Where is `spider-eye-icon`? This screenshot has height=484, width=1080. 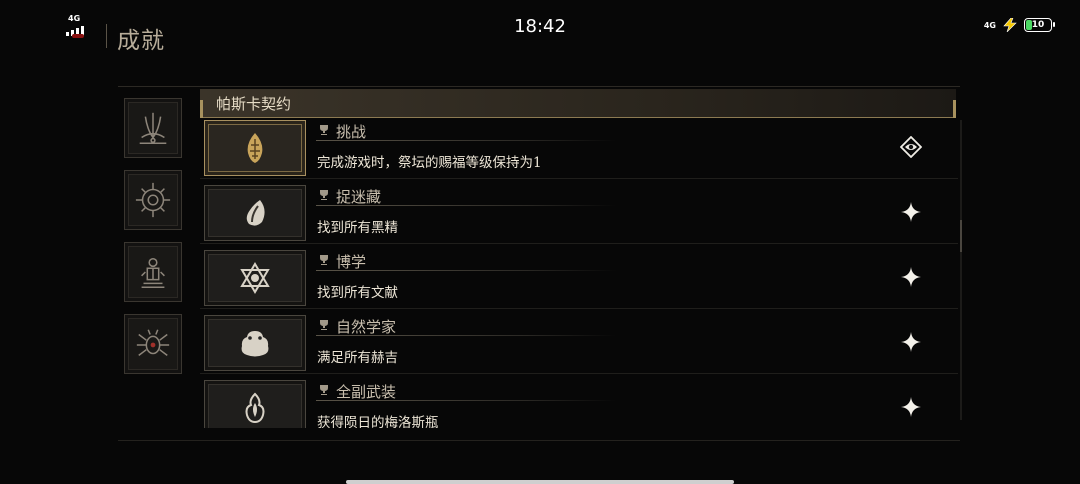 spider-eye-icon is located at coordinates (153, 343).